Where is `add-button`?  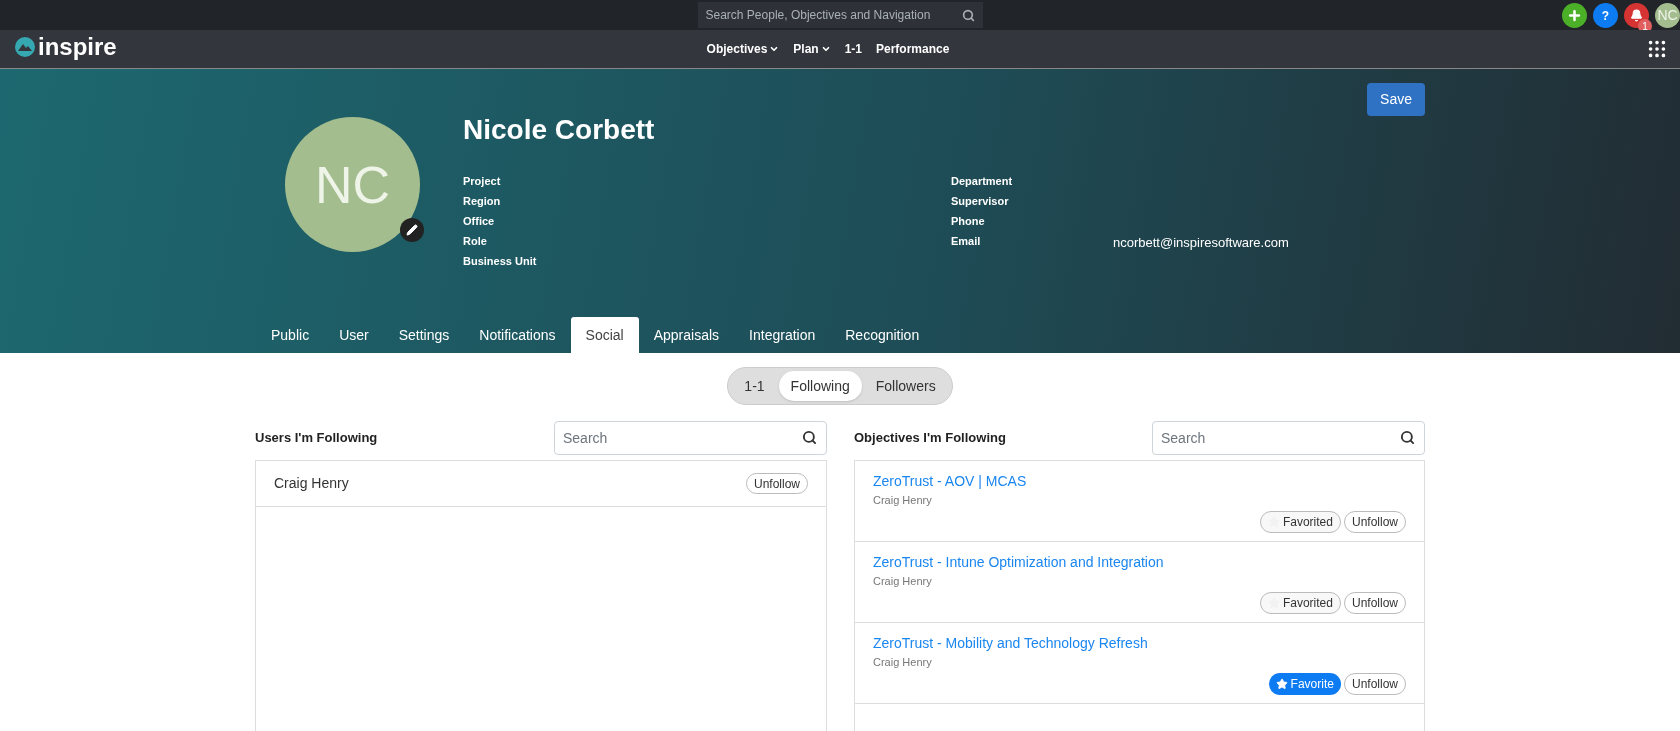
add-button is located at coordinates (1574, 15).